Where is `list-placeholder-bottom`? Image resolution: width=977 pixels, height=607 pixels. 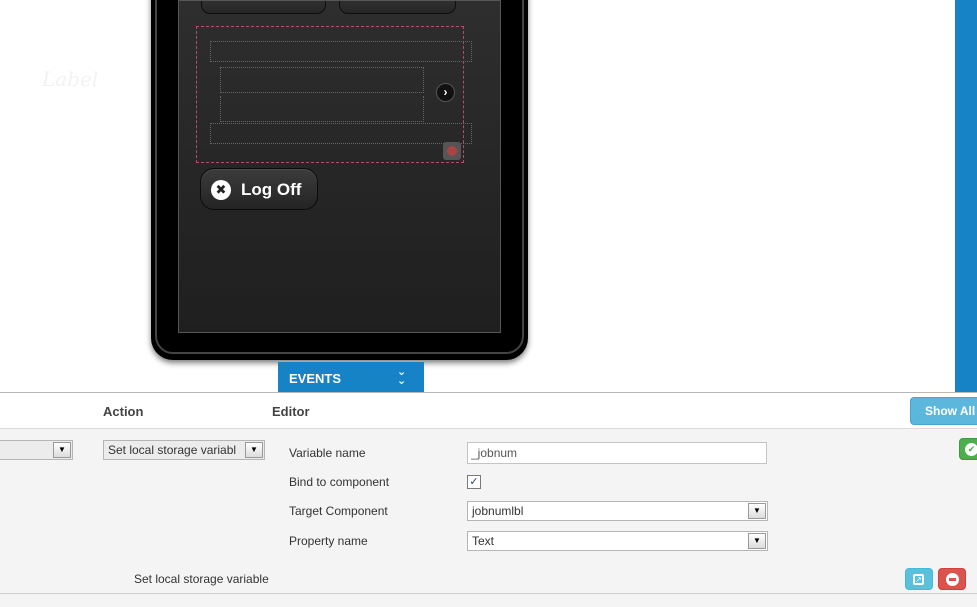
list-placeholder-bottom is located at coordinates (341, 133).